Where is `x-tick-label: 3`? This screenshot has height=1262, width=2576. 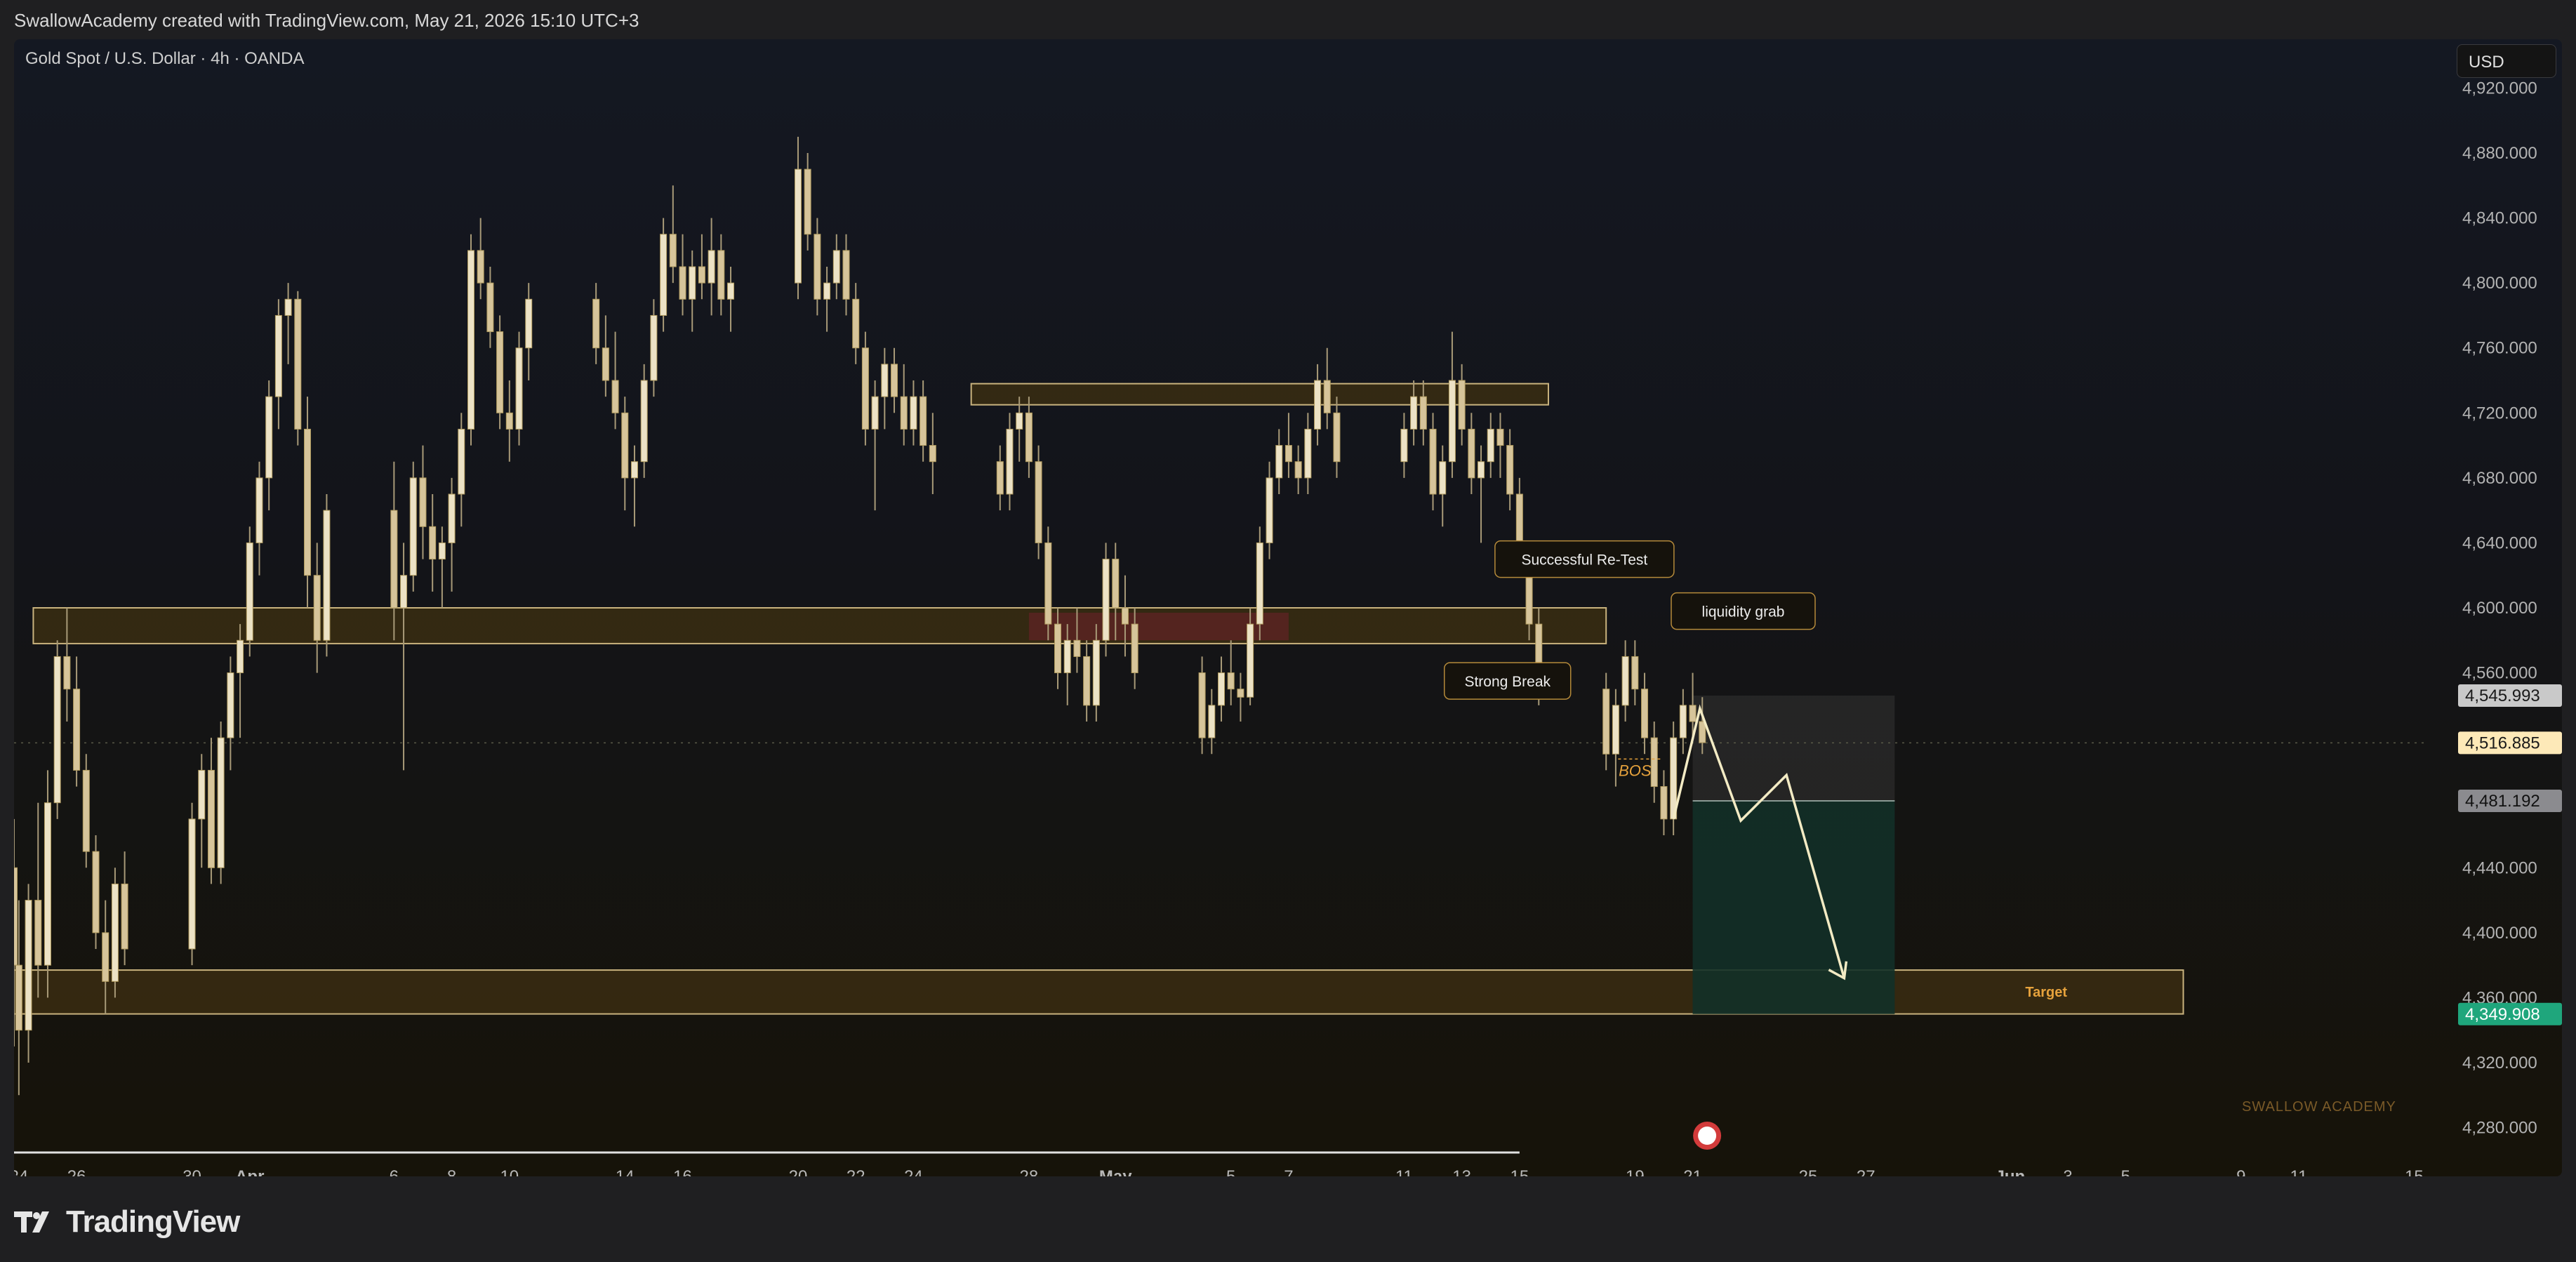
x-tick-label: 3 is located at coordinates (2068, 1171).